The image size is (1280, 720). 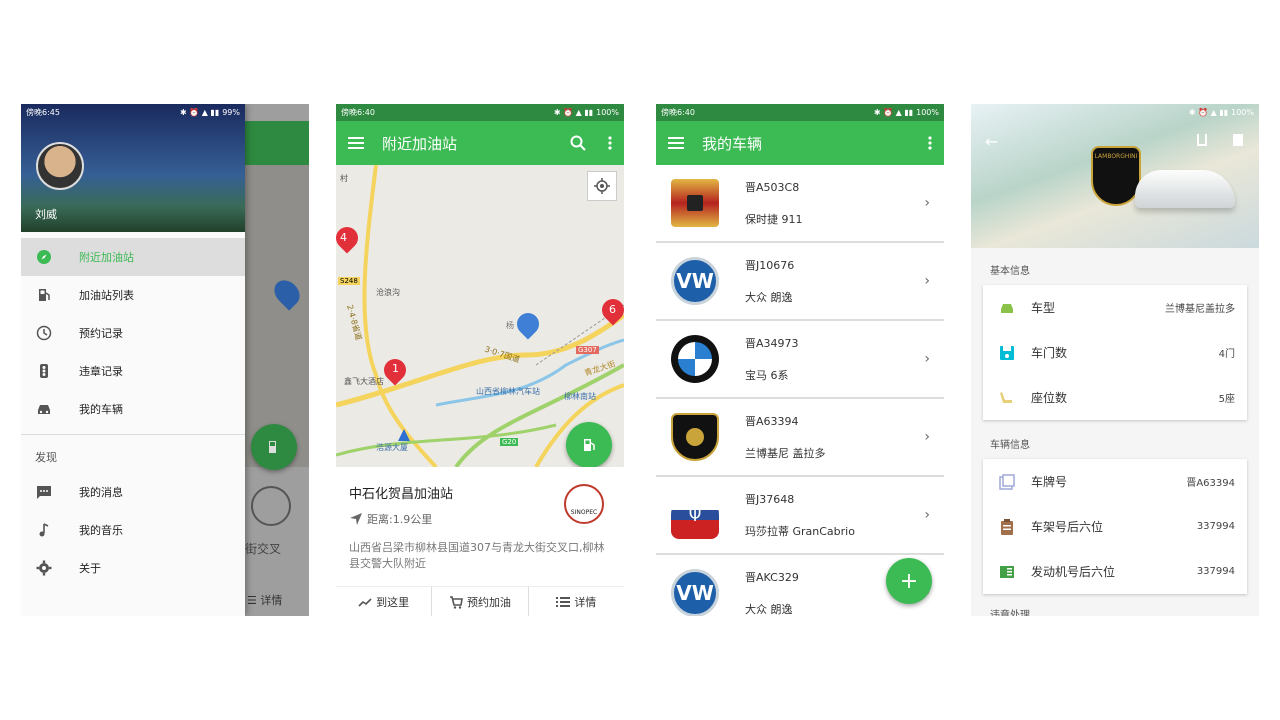 What do you see at coordinates (480, 143) in the screenshot?
I see `toolbar: 附近加油站` at bounding box center [480, 143].